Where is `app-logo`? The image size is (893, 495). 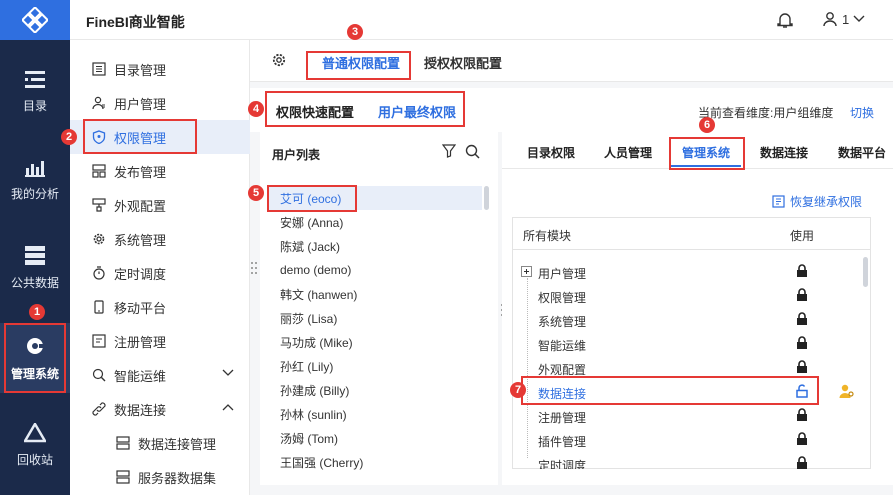 app-logo is located at coordinates (35, 20).